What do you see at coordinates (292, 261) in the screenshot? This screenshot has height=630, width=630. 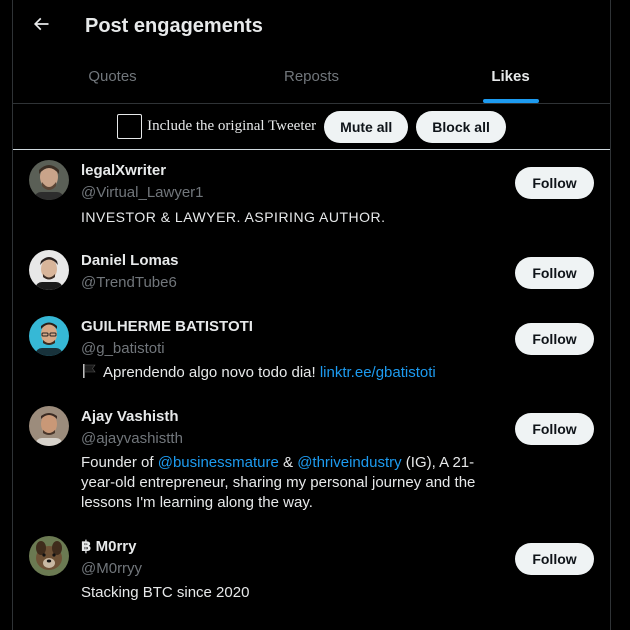 I see `display-name: Daniel Lomas` at bounding box center [292, 261].